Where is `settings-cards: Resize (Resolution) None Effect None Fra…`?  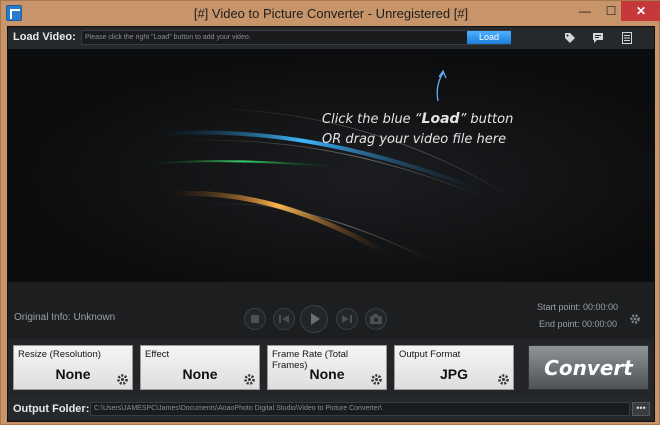
settings-cards: Resize (Resolution) None Effect None Fra… is located at coordinates (331, 368).